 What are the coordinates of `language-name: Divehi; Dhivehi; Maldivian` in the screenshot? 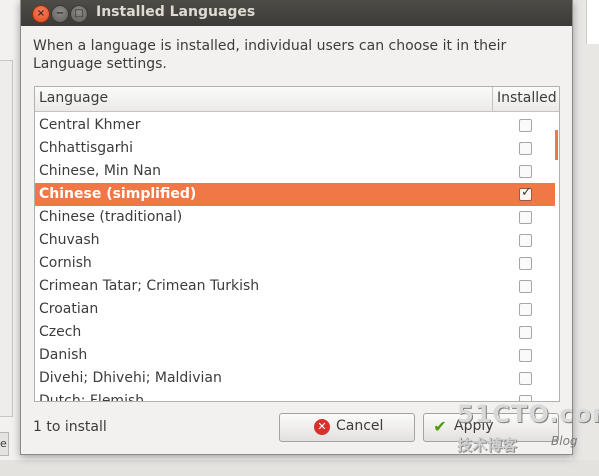 It's located at (130, 378).